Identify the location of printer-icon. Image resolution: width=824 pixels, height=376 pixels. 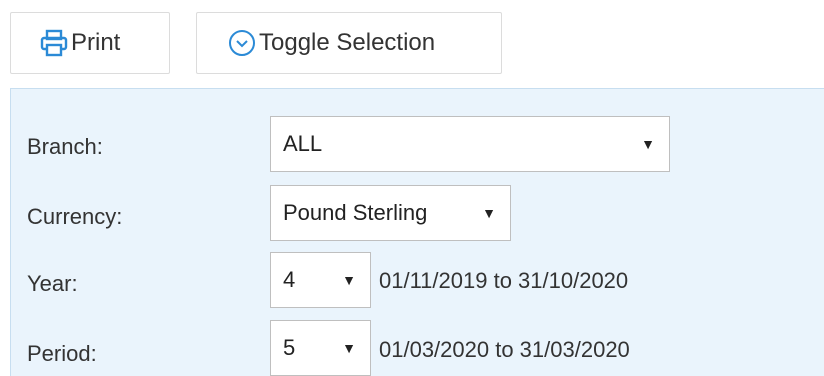
(54, 43).